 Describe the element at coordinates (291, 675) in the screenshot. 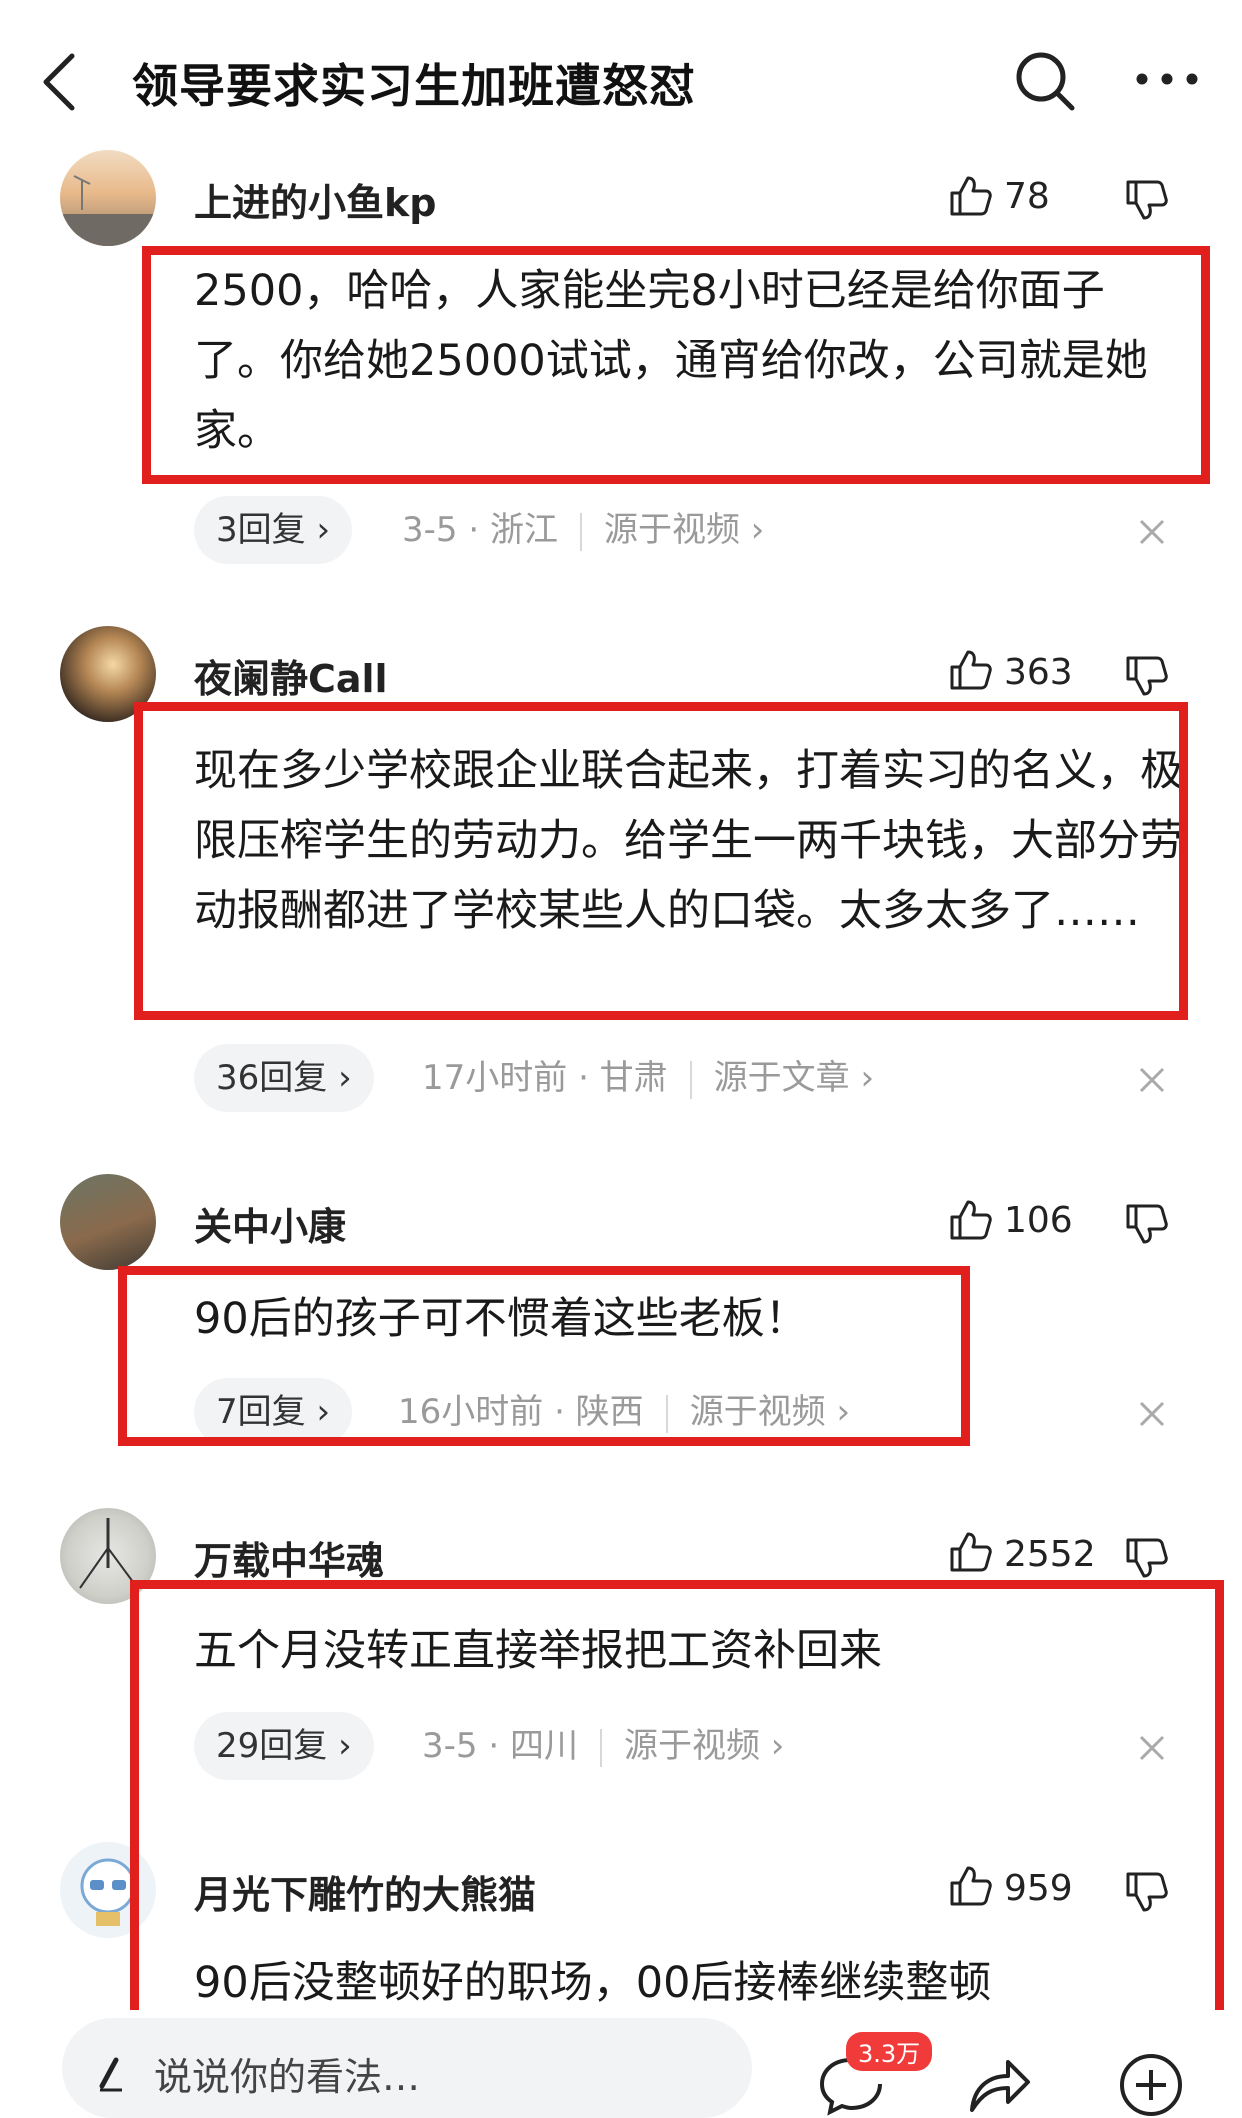

I see `username: 夜阑静Call` at that location.